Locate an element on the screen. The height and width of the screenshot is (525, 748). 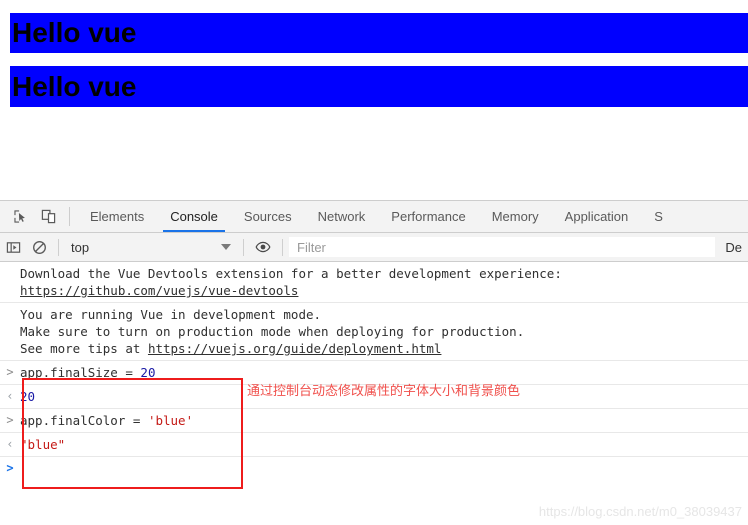
tab-performance: Performance is located at coordinates (428, 216).